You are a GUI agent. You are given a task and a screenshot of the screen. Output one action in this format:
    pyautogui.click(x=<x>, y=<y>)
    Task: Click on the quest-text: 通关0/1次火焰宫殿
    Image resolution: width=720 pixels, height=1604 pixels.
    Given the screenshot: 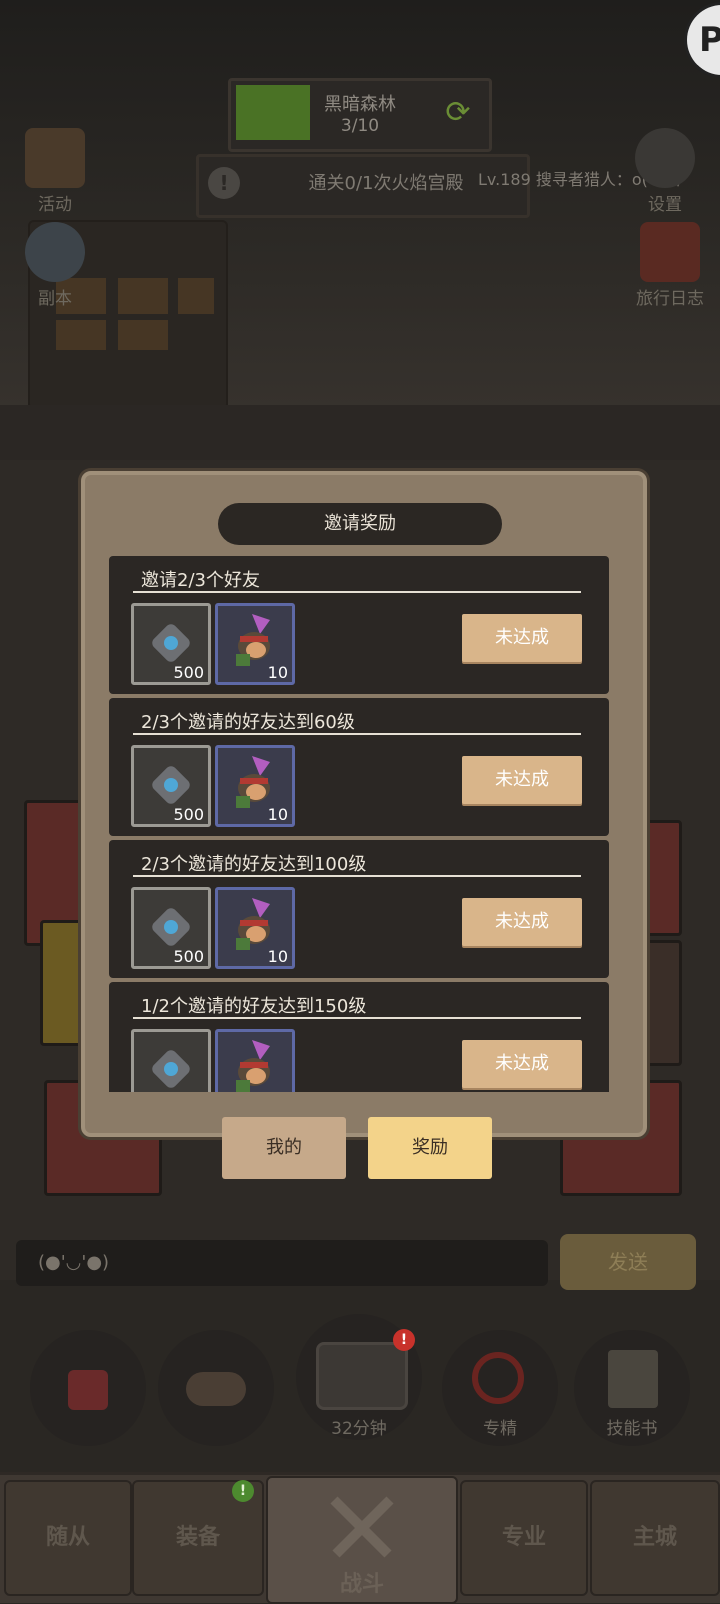 What is the action you would take?
    pyautogui.click(x=386, y=183)
    